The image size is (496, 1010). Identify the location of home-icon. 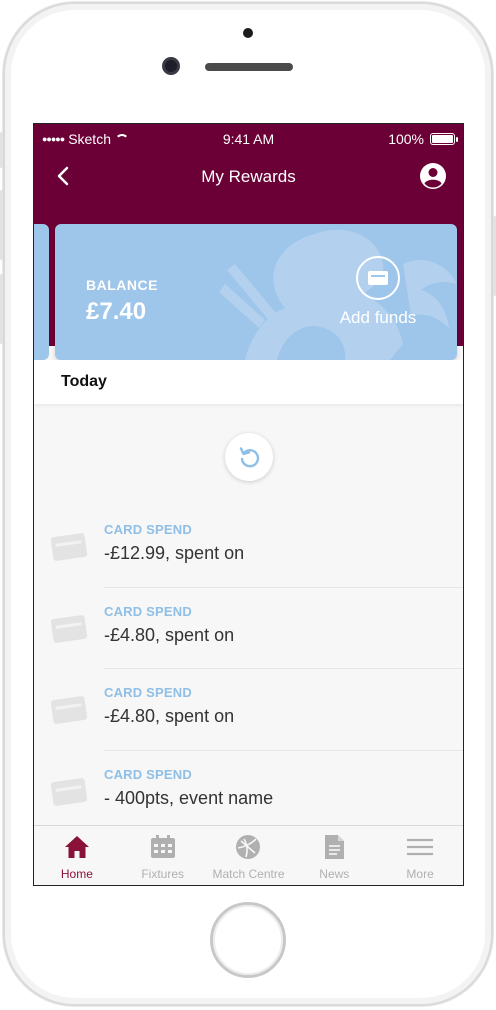
(76, 847).